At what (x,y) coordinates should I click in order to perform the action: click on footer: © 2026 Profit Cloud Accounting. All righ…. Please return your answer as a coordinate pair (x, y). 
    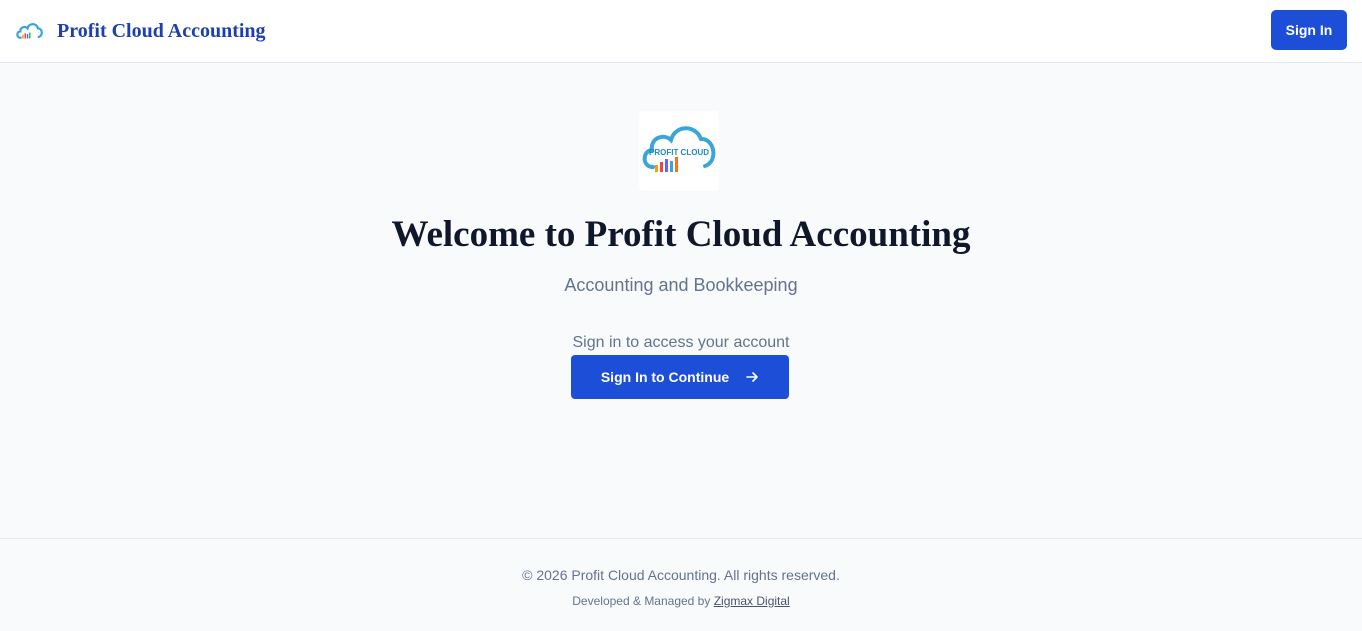
    Looking at the image, I should click on (681, 584).